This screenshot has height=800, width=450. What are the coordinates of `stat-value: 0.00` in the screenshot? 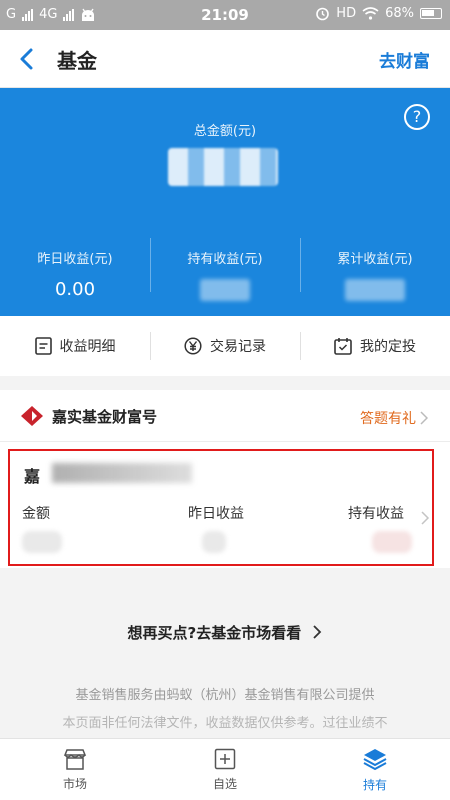 It's located at (75, 289).